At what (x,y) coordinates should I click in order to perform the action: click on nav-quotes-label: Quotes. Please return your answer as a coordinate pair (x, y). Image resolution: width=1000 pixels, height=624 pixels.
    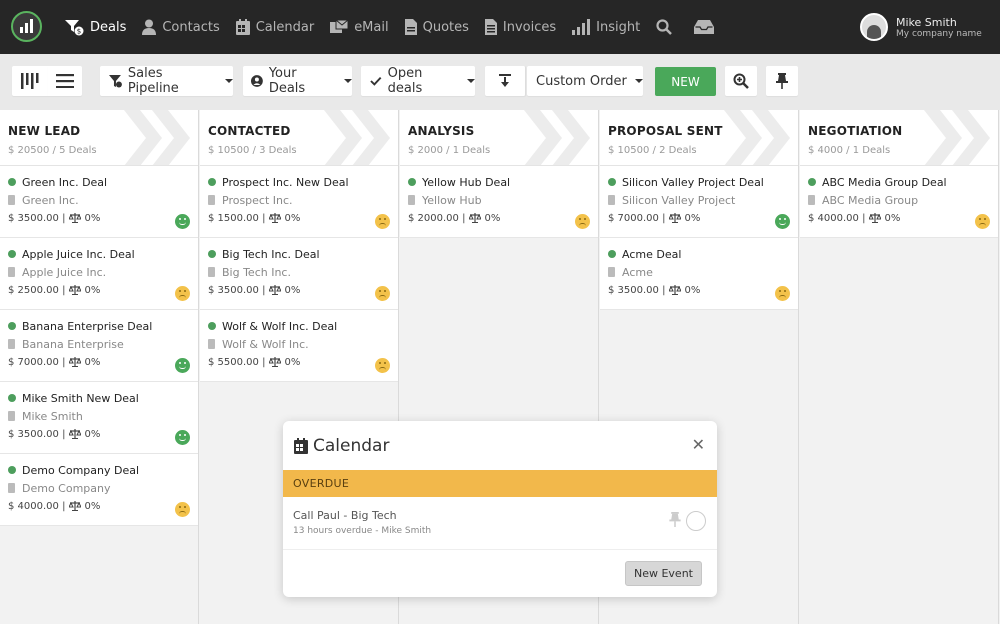
    Looking at the image, I should click on (445, 27).